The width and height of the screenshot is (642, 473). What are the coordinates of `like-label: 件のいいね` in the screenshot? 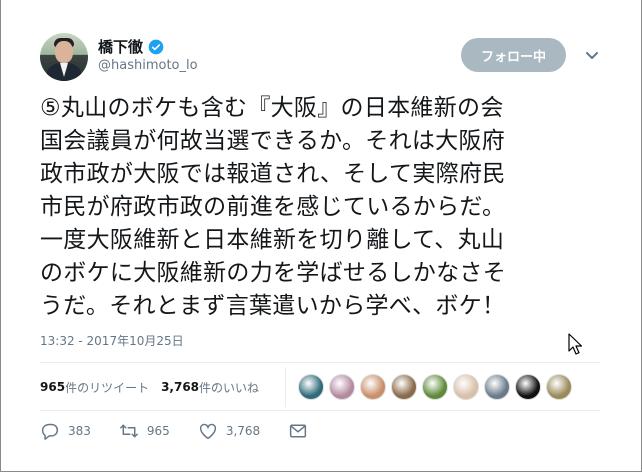 It's located at (229, 387).